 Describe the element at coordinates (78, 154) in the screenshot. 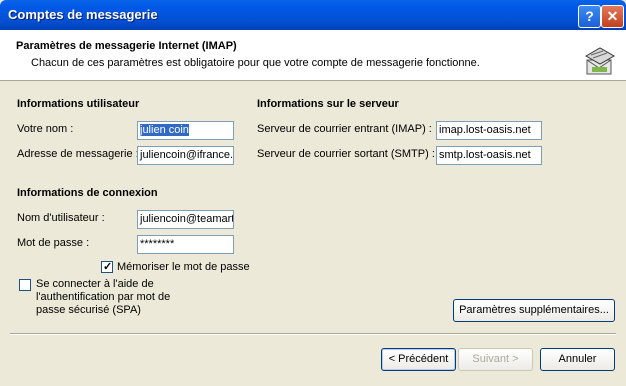

I see `email-label: Adresse de messagerie :` at that location.